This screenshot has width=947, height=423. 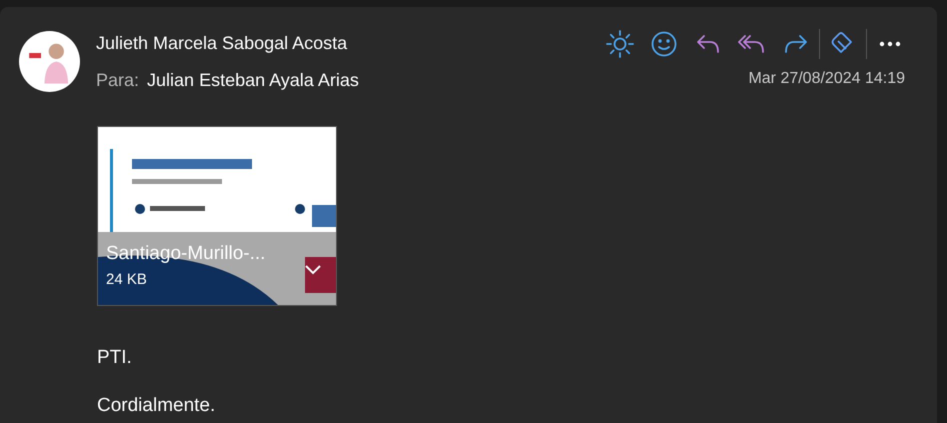 What do you see at coordinates (620, 44) in the screenshot?
I see `sun-icon` at bounding box center [620, 44].